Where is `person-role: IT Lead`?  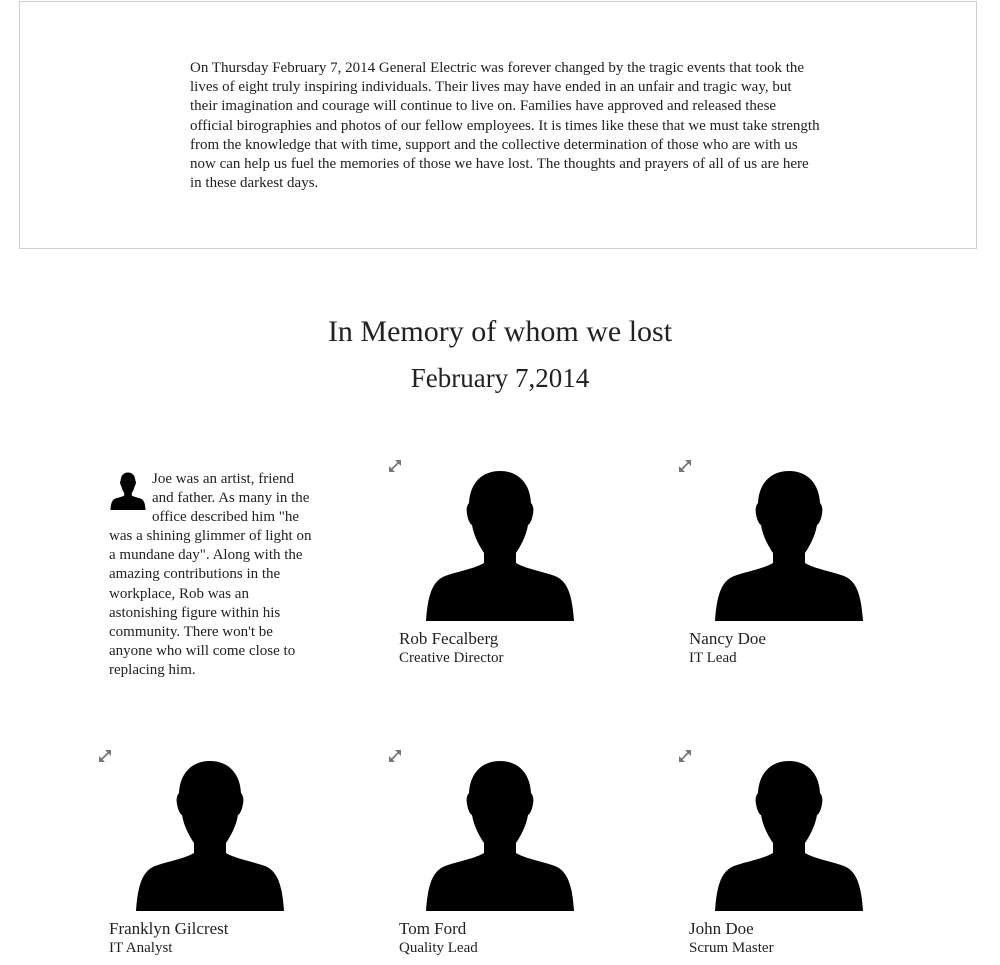
person-role: IT Lead is located at coordinates (713, 658).